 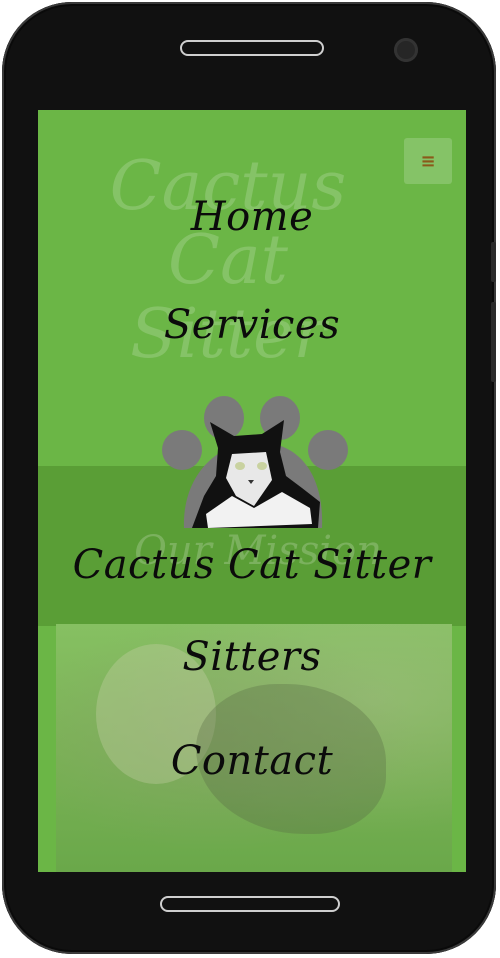 I want to click on menu-toggle-button: ≡, so click(x=428, y=161).